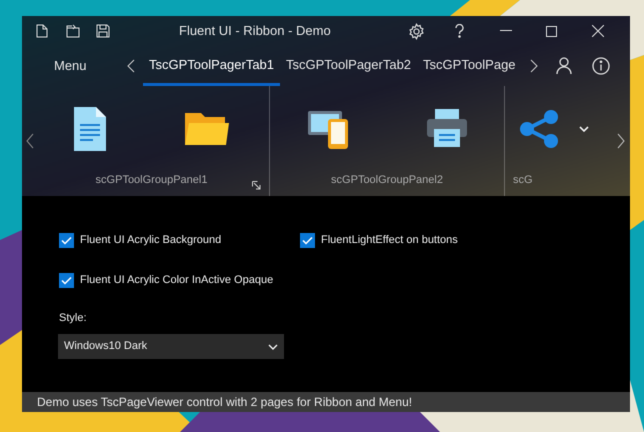 This screenshot has width=644, height=432. What do you see at coordinates (598, 31) in the screenshot?
I see `close-icon` at bounding box center [598, 31].